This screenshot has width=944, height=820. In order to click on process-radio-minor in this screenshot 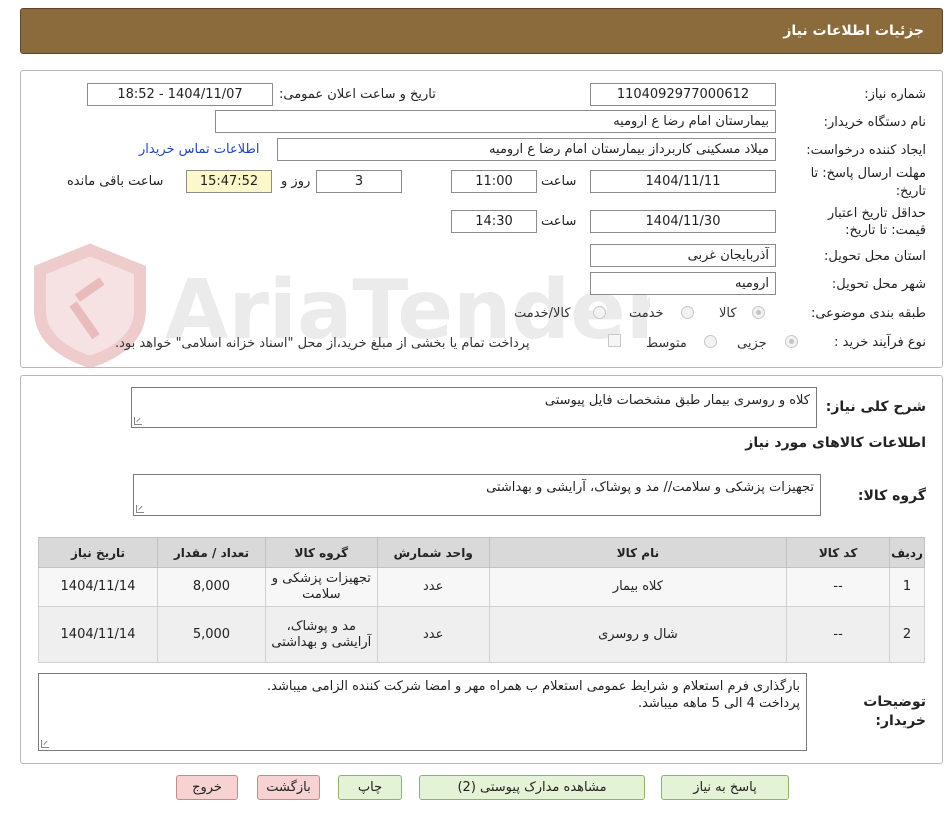, I will do `click(791, 341)`.